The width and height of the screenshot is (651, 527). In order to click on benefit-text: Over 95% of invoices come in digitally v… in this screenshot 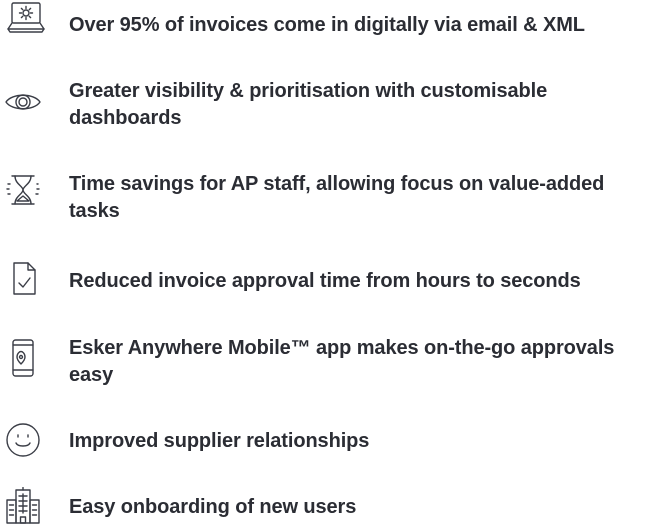, I will do `click(327, 25)`.